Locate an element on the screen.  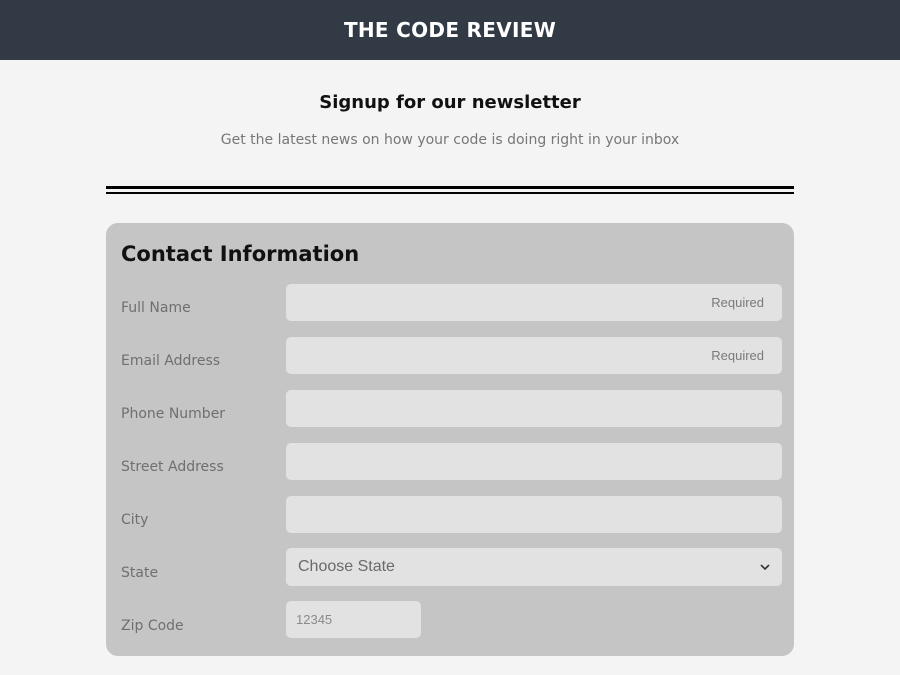
state-select-value: Choose State is located at coordinates (346, 566).